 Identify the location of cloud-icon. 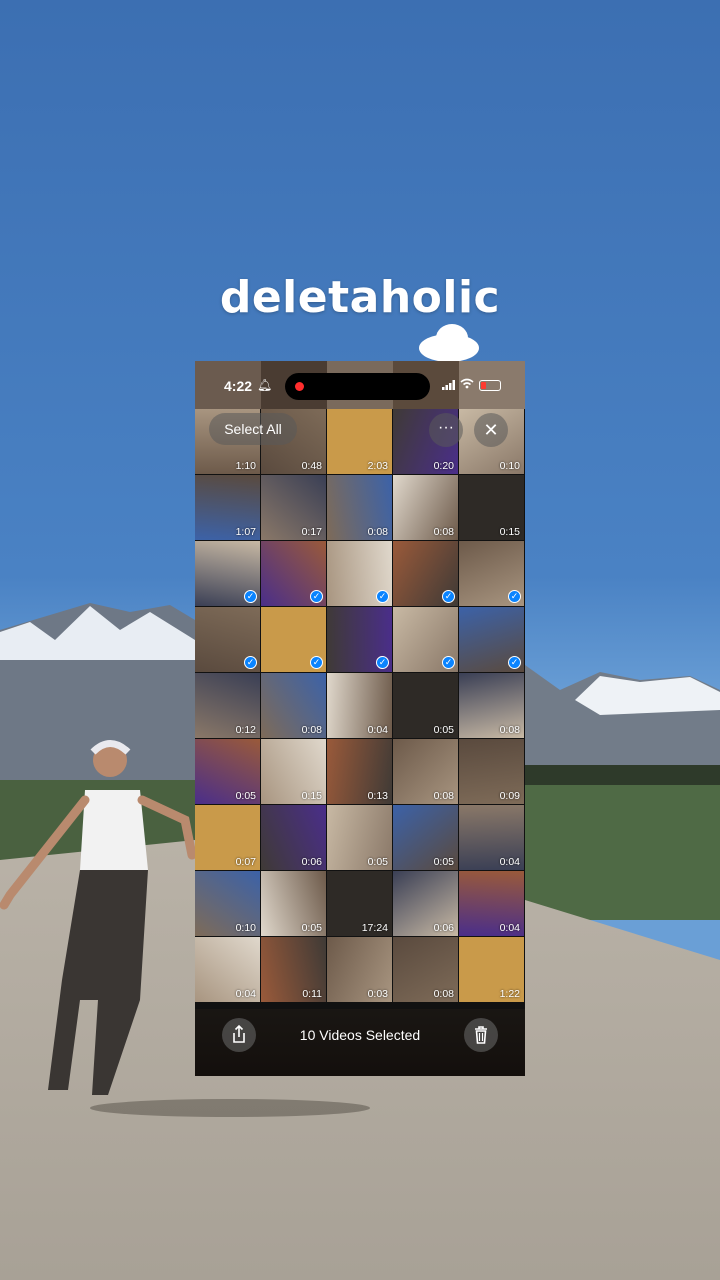
(449, 343).